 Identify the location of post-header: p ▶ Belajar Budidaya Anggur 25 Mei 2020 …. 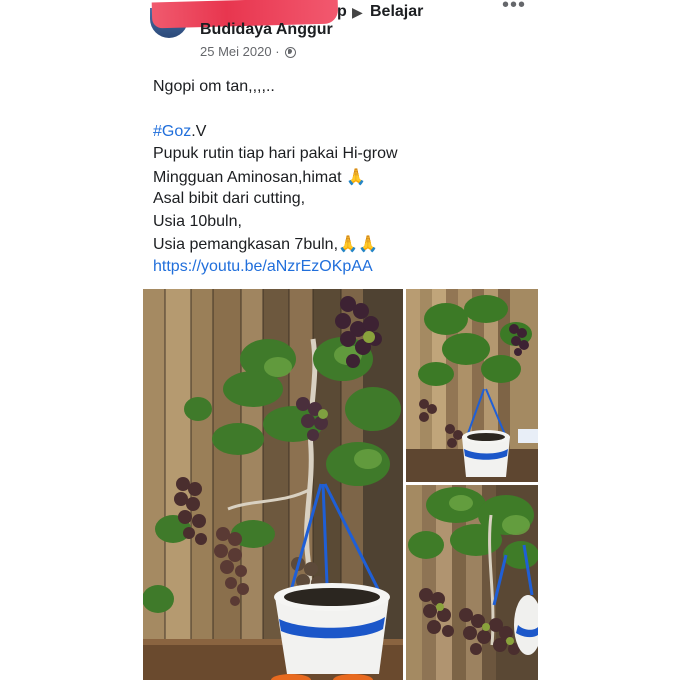
(340, 35).